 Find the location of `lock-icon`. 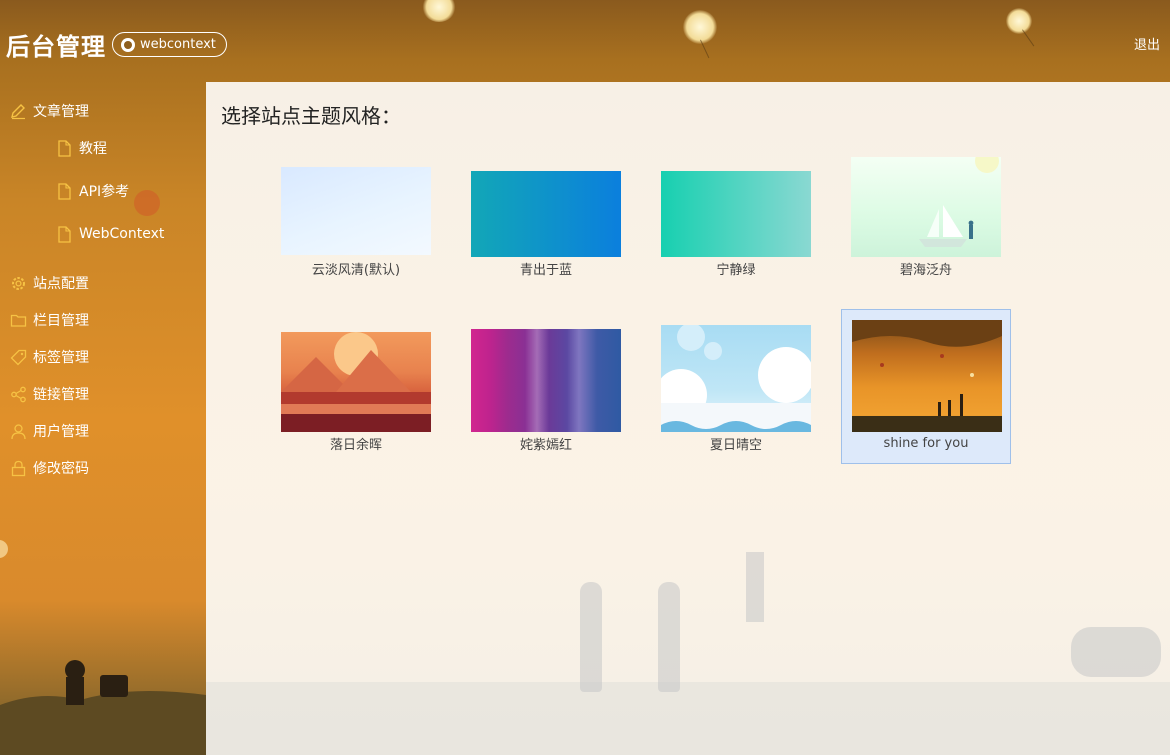

lock-icon is located at coordinates (18, 468).